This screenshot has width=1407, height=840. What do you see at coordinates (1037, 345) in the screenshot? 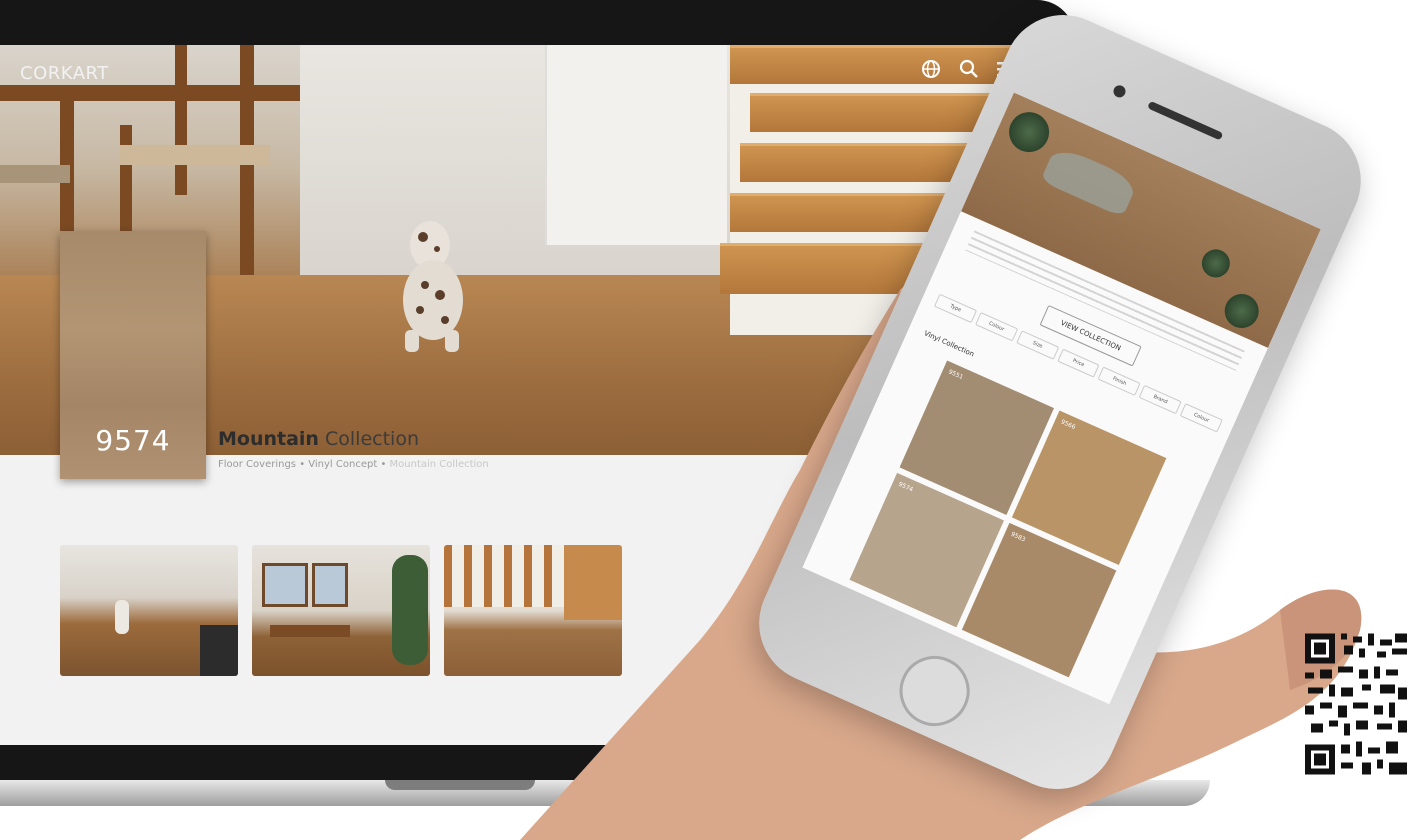
I see `phone-filter: Size` at bounding box center [1037, 345].